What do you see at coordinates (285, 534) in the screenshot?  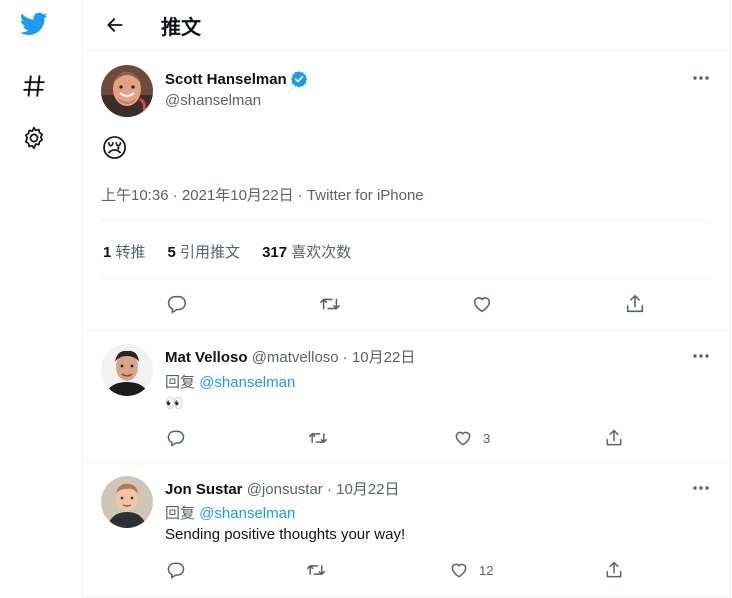 I see `reply-text: Sending positive thoughts your way!` at bounding box center [285, 534].